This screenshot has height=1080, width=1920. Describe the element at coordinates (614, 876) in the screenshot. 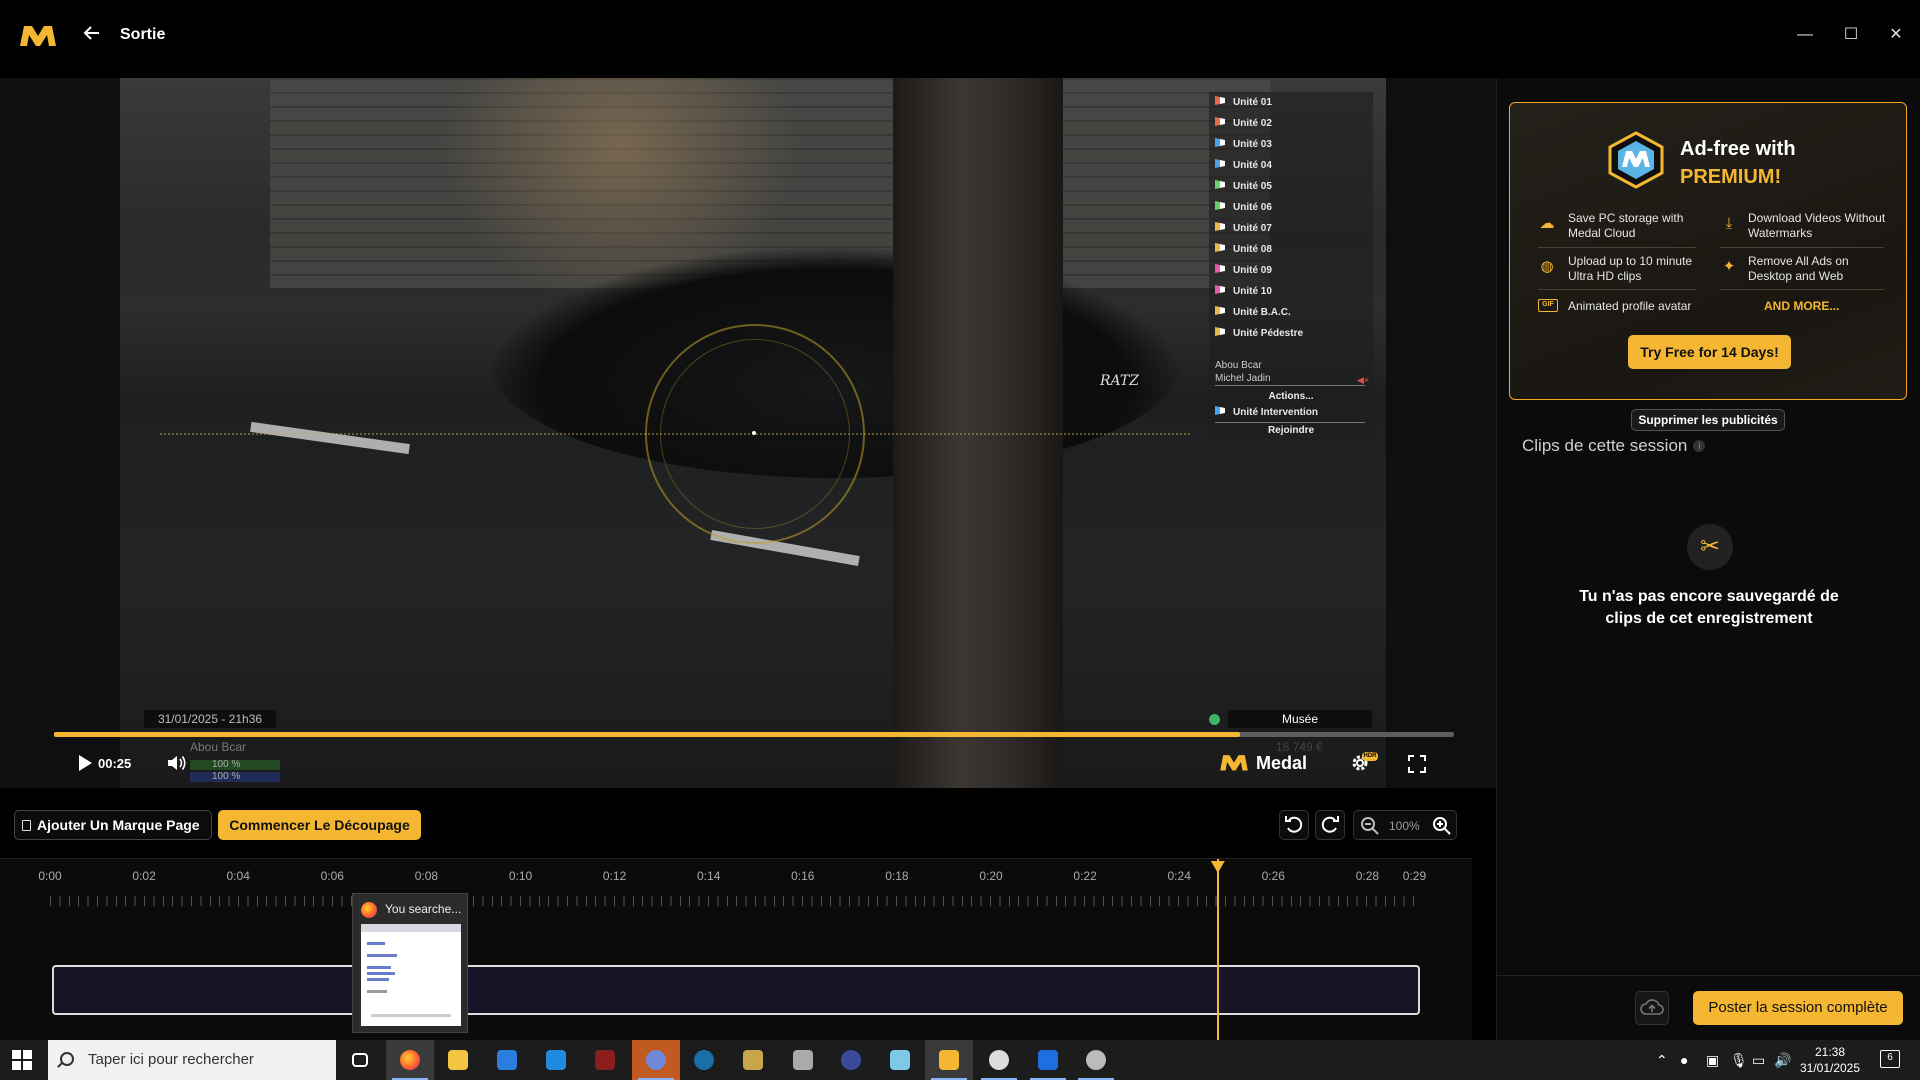

I see `timeline-tick-label: 0:12` at that location.